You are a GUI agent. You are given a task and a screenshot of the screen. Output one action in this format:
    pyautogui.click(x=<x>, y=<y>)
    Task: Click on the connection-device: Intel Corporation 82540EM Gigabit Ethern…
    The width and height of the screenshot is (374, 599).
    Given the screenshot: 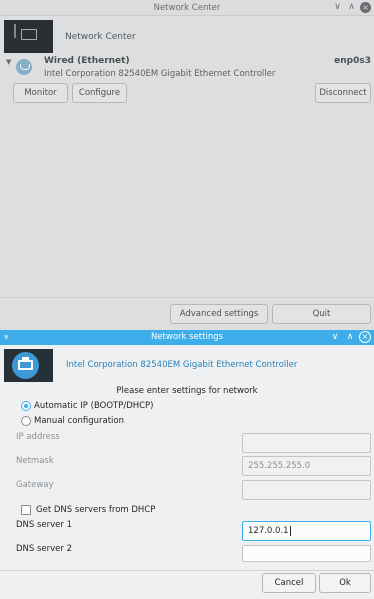 What is the action you would take?
    pyautogui.click(x=160, y=74)
    